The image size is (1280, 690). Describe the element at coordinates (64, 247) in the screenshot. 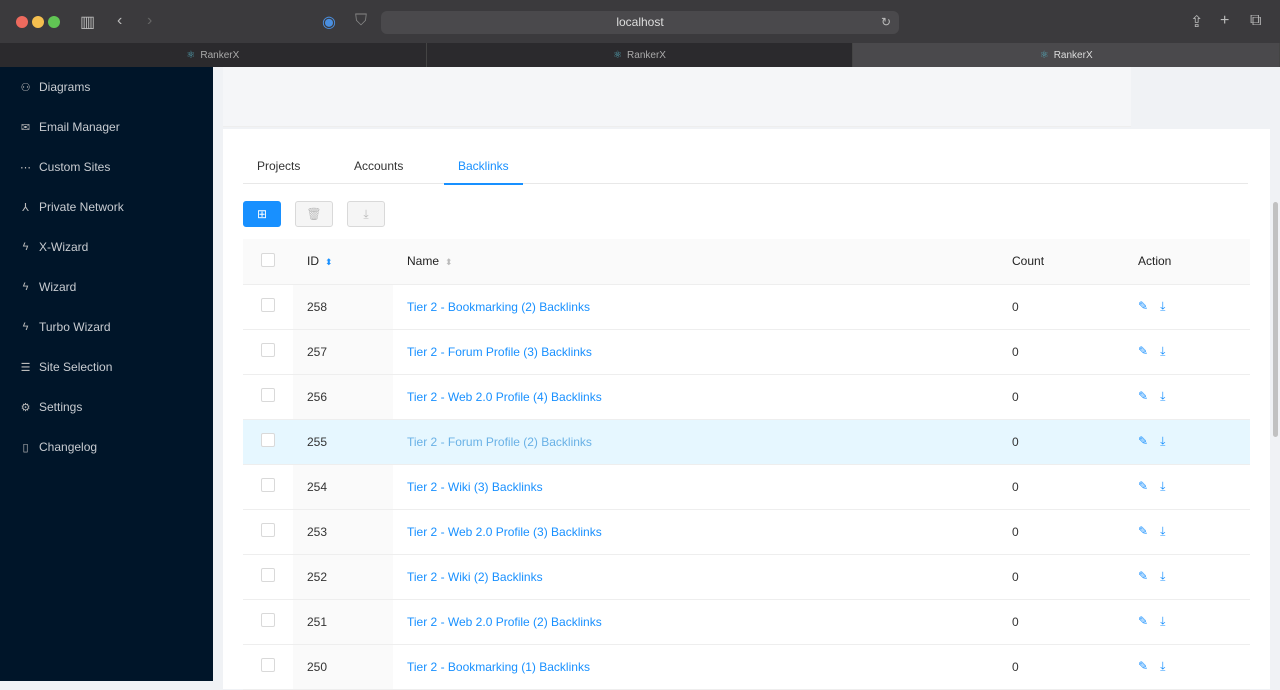

I see `sidebar-item-label: X-Wizard` at that location.